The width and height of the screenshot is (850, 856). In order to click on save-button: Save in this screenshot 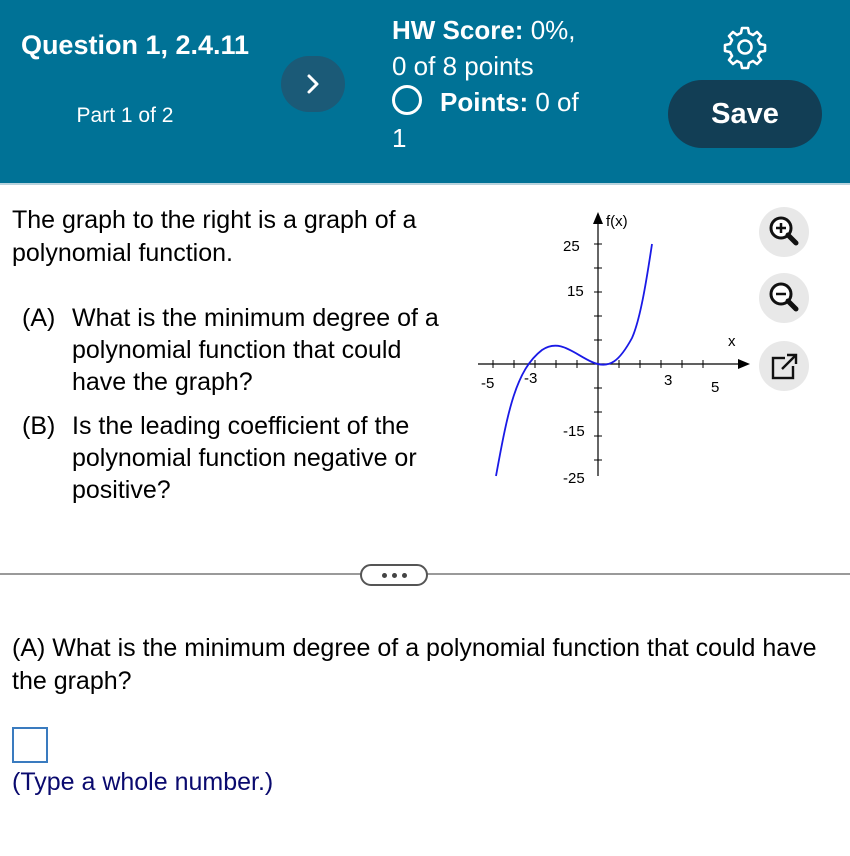, I will do `click(745, 114)`.